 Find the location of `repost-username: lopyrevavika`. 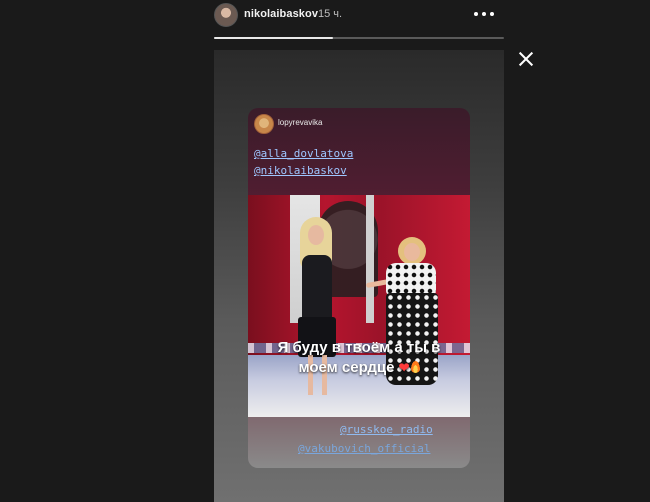

repost-username: lopyrevavika is located at coordinates (300, 122).